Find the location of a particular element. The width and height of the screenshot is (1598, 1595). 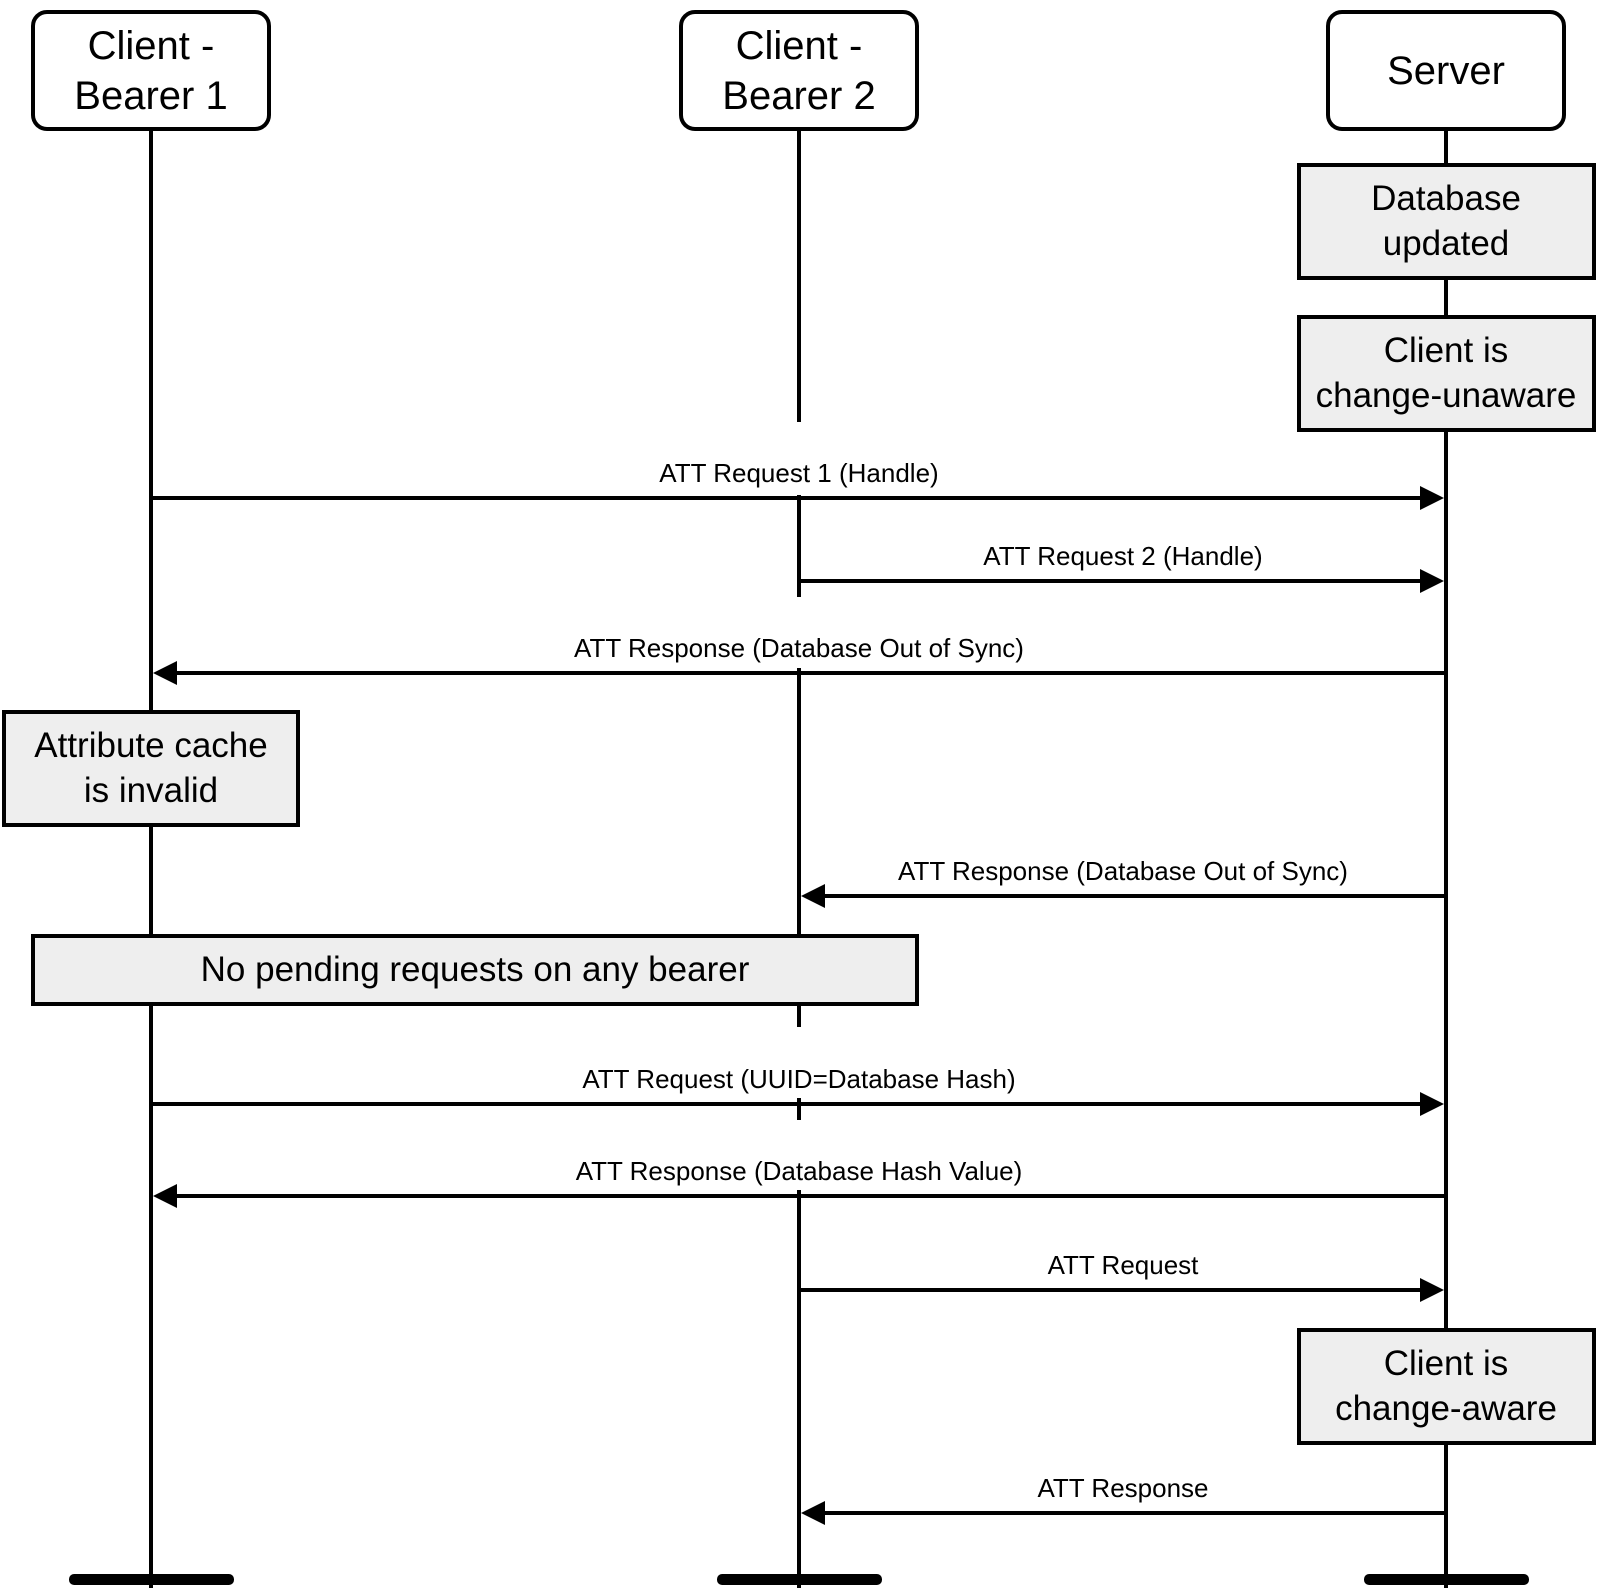

note-attribute-cache-invalid: Attribute cache is invalid is located at coordinates (151, 768).